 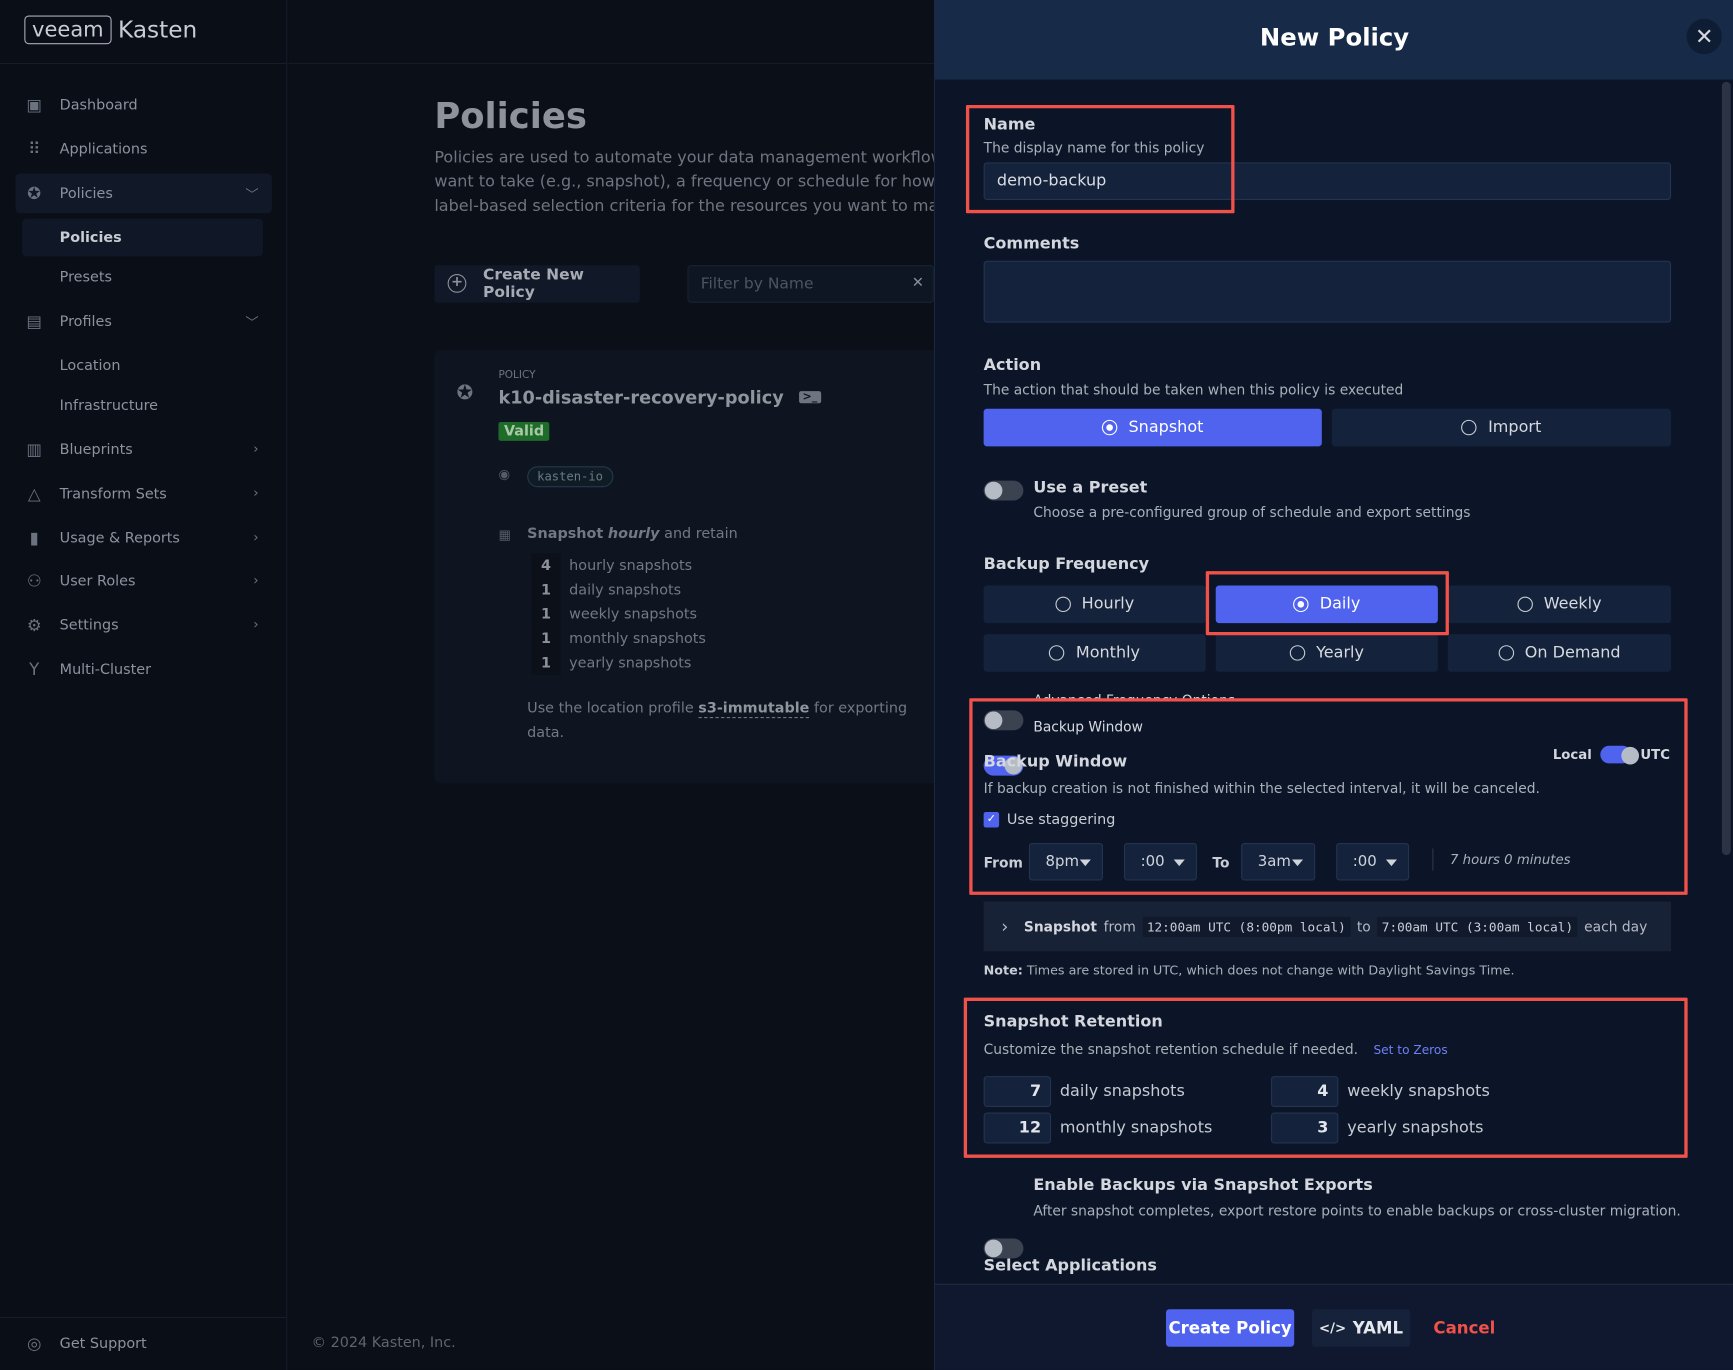 What do you see at coordinates (383, 1343) in the screenshot?
I see `copyright: © 2024 Kasten, Inc.` at bounding box center [383, 1343].